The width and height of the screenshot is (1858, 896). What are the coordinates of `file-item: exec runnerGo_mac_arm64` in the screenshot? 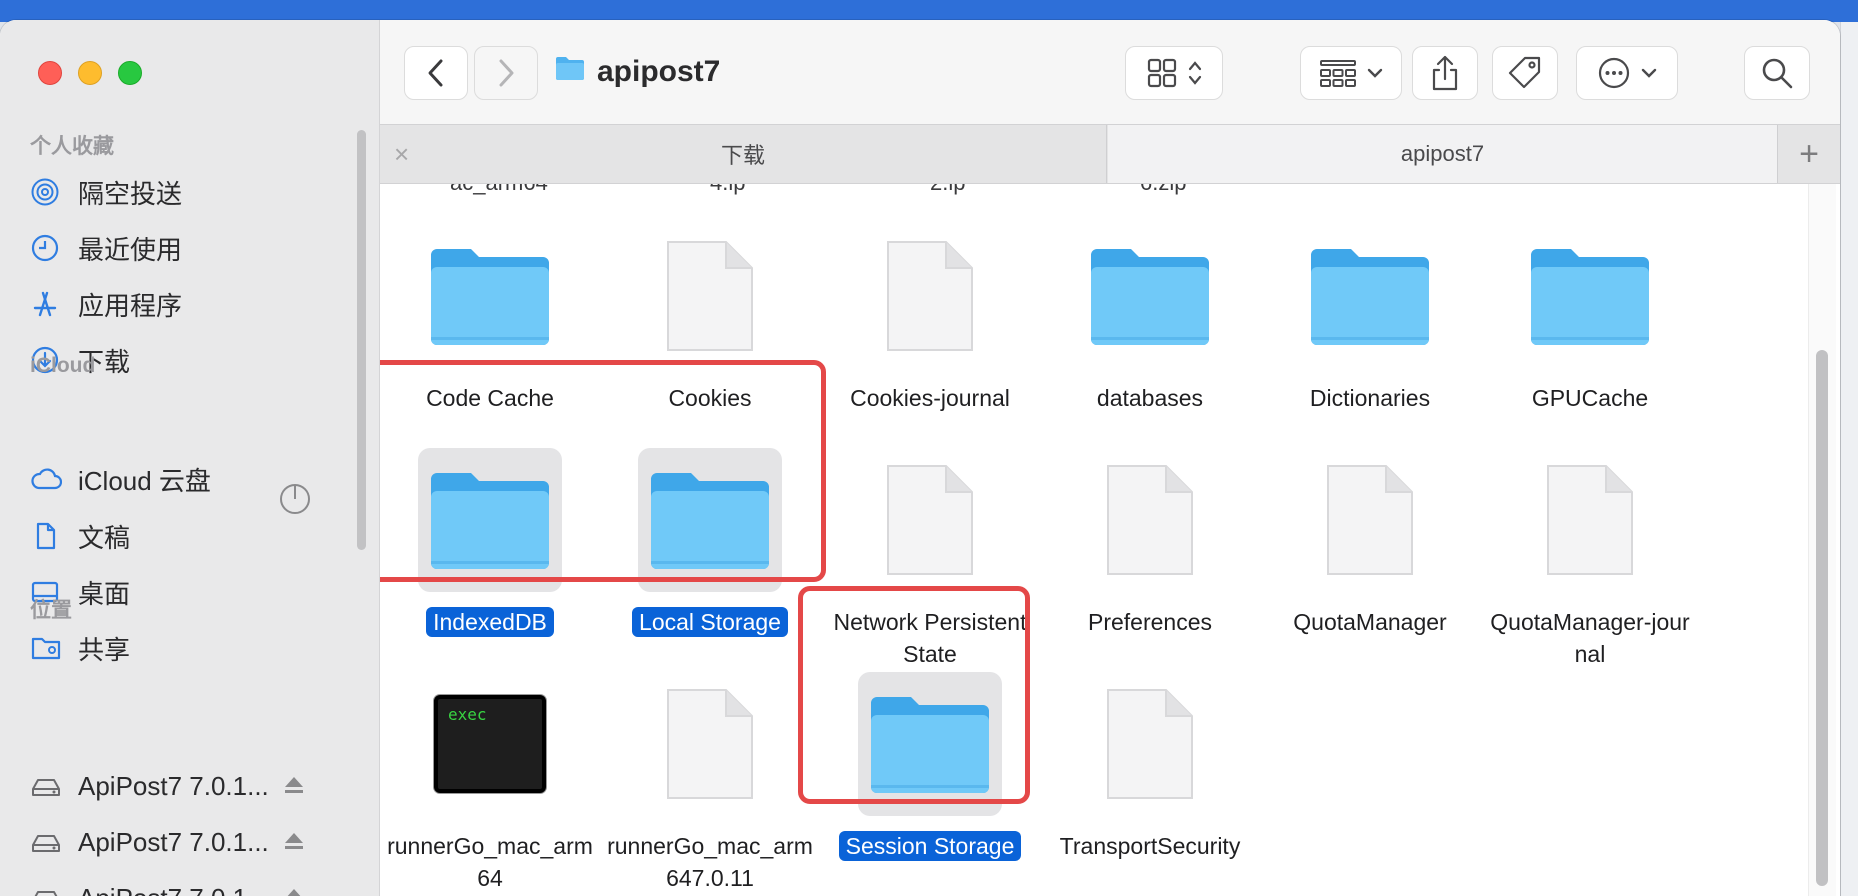 It's located at (490, 783).